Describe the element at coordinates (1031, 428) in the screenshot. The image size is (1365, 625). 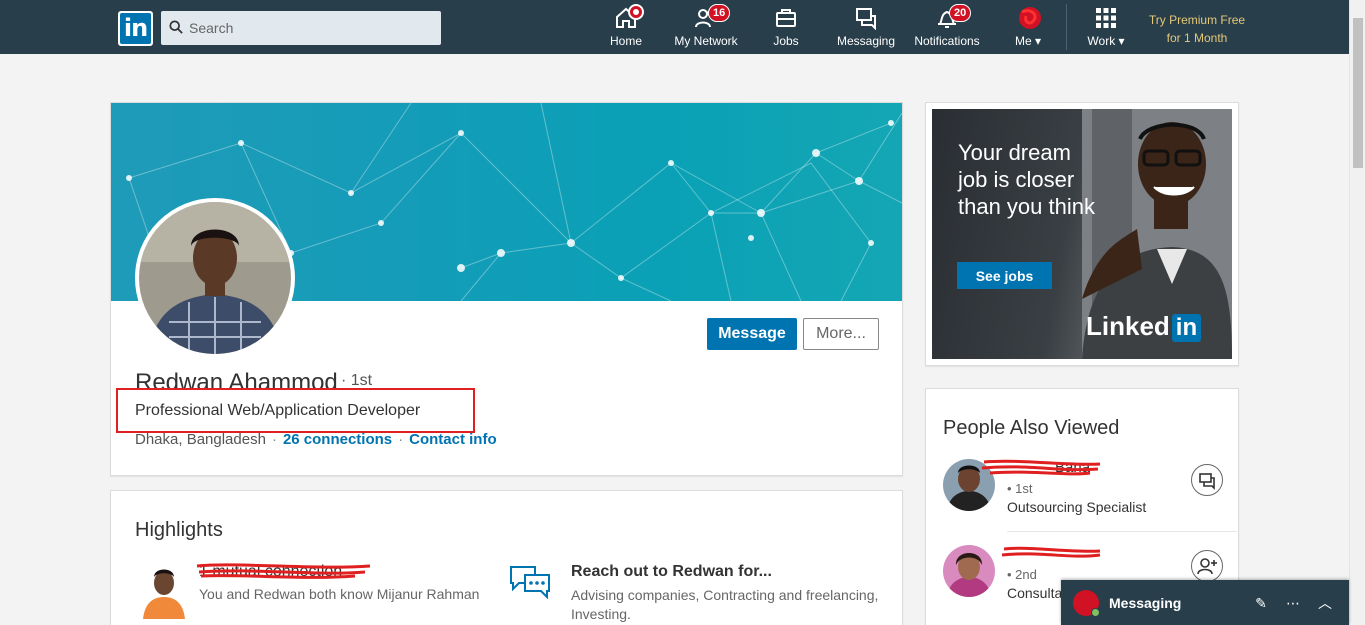
I see `people-also-viewed-title: People Also Viewed` at that location.